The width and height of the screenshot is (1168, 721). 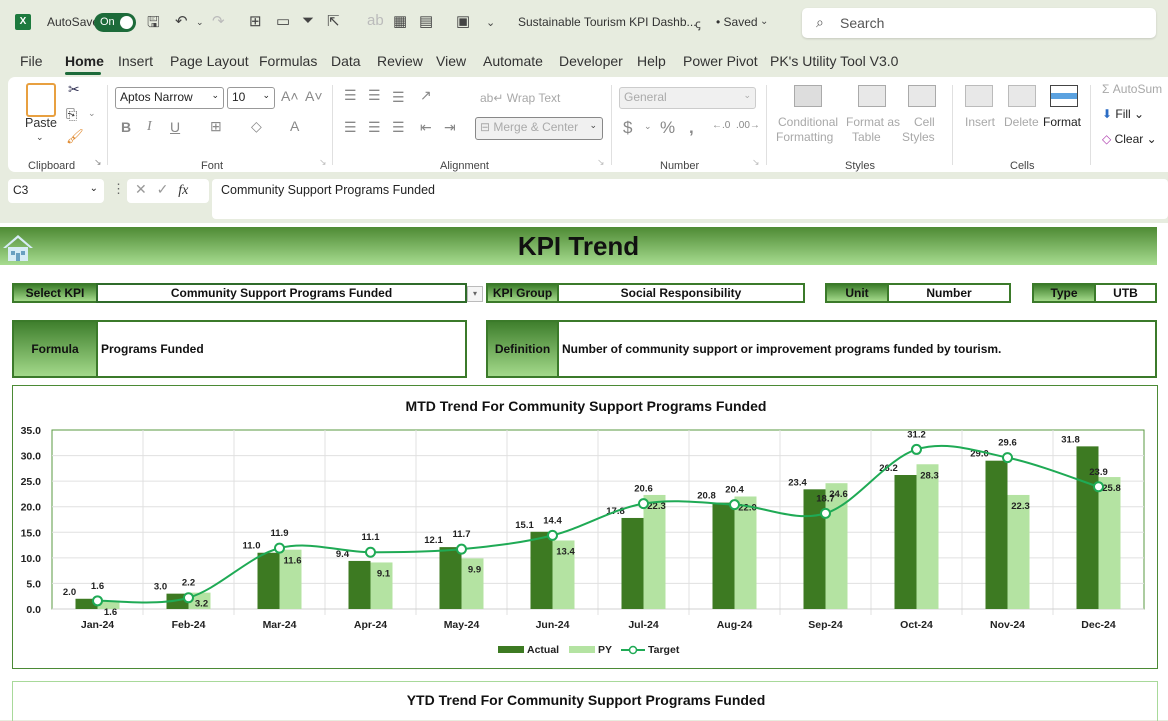 What do you see at coordinates (153, 24) in the screenshot?
I see `save-icon: 🖫` at bounding box center [153, 24].